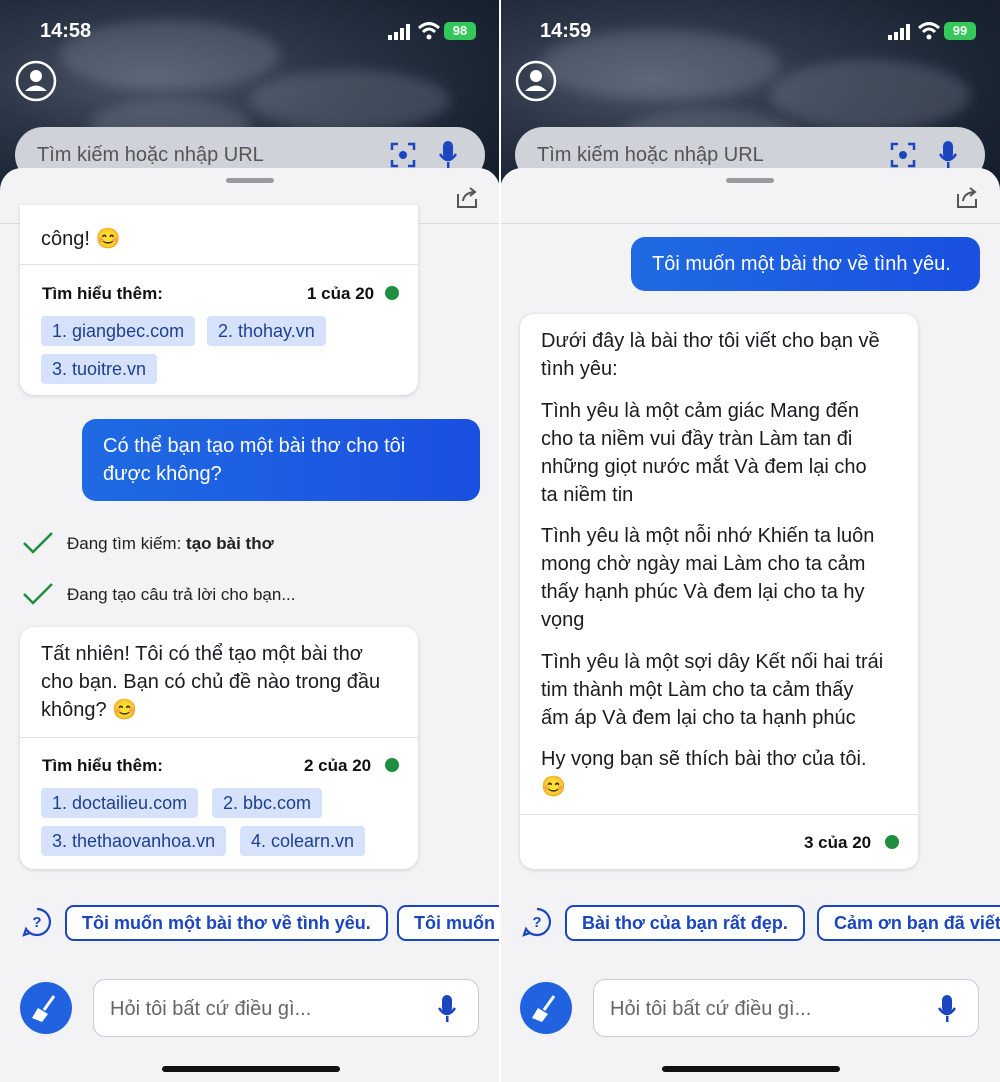 The width and height of the screenshot is (1000, 1082). I want to click on search-query: tạo bài thơ, so click(230, 543).